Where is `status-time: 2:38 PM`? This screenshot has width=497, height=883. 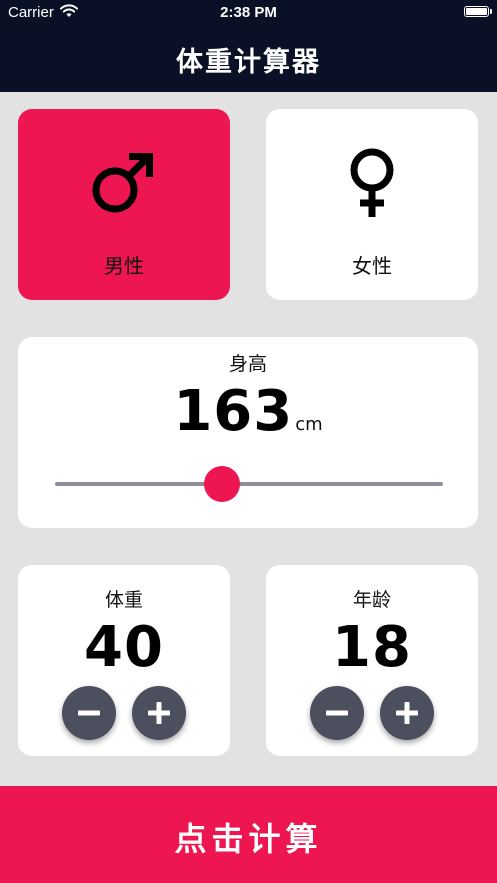 status-time: 2:38 PM is located at coordinates (248, 12).